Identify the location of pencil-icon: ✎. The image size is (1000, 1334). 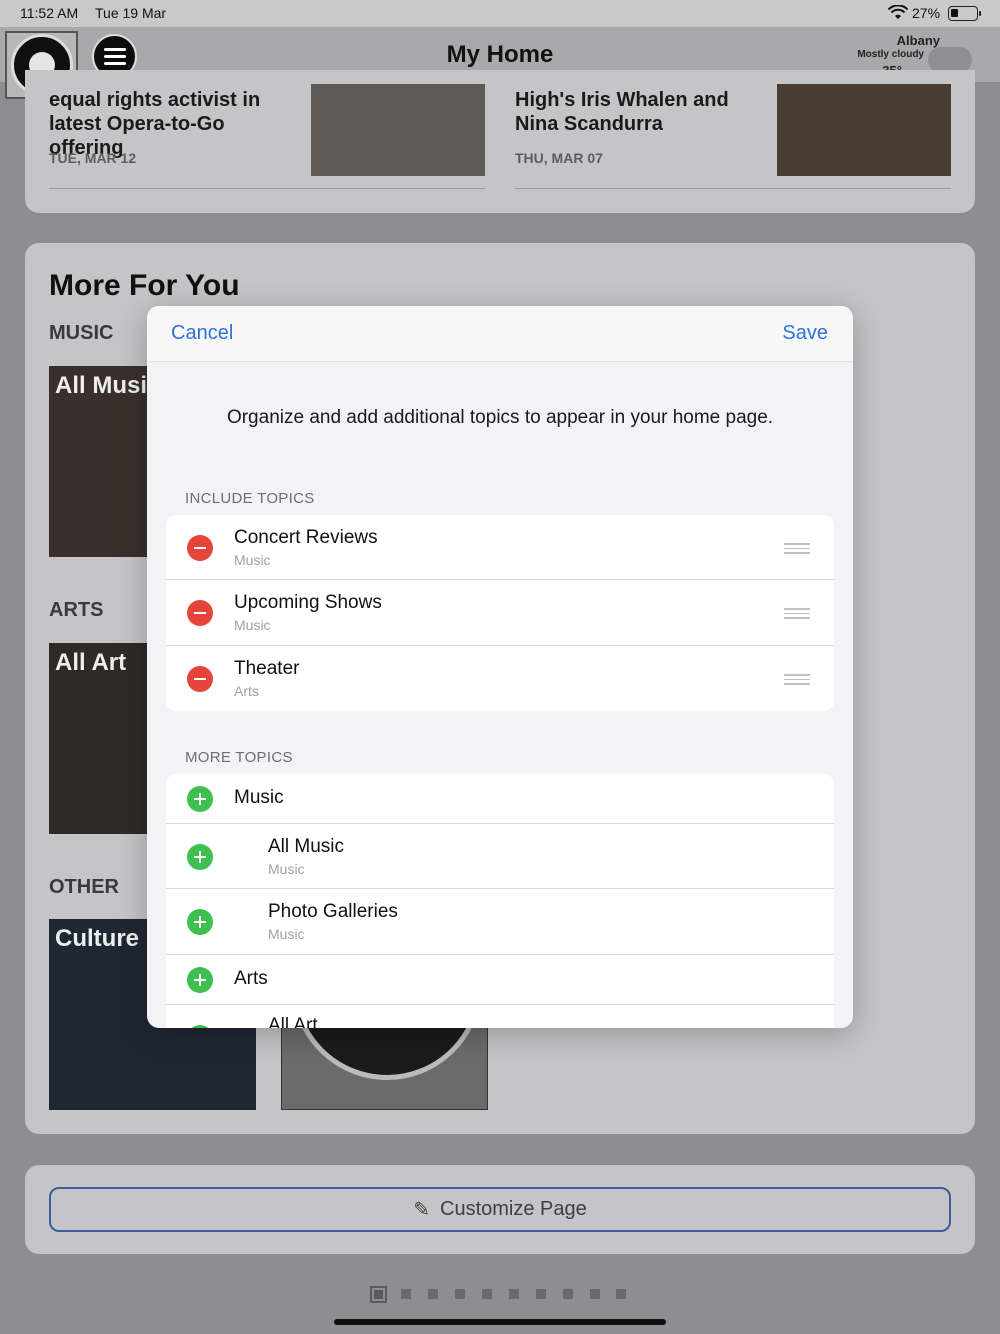
(421, 1210).